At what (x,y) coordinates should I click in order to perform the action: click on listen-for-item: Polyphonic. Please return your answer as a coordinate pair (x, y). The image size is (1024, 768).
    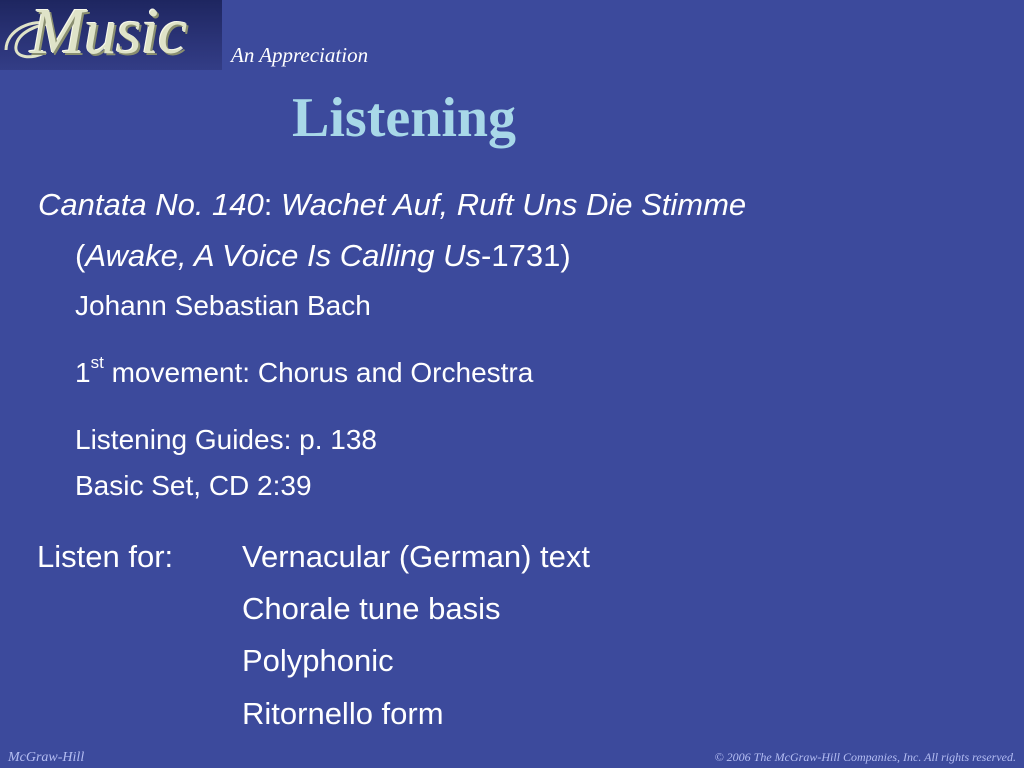
    Looking at the image, I should click on (318, 660).